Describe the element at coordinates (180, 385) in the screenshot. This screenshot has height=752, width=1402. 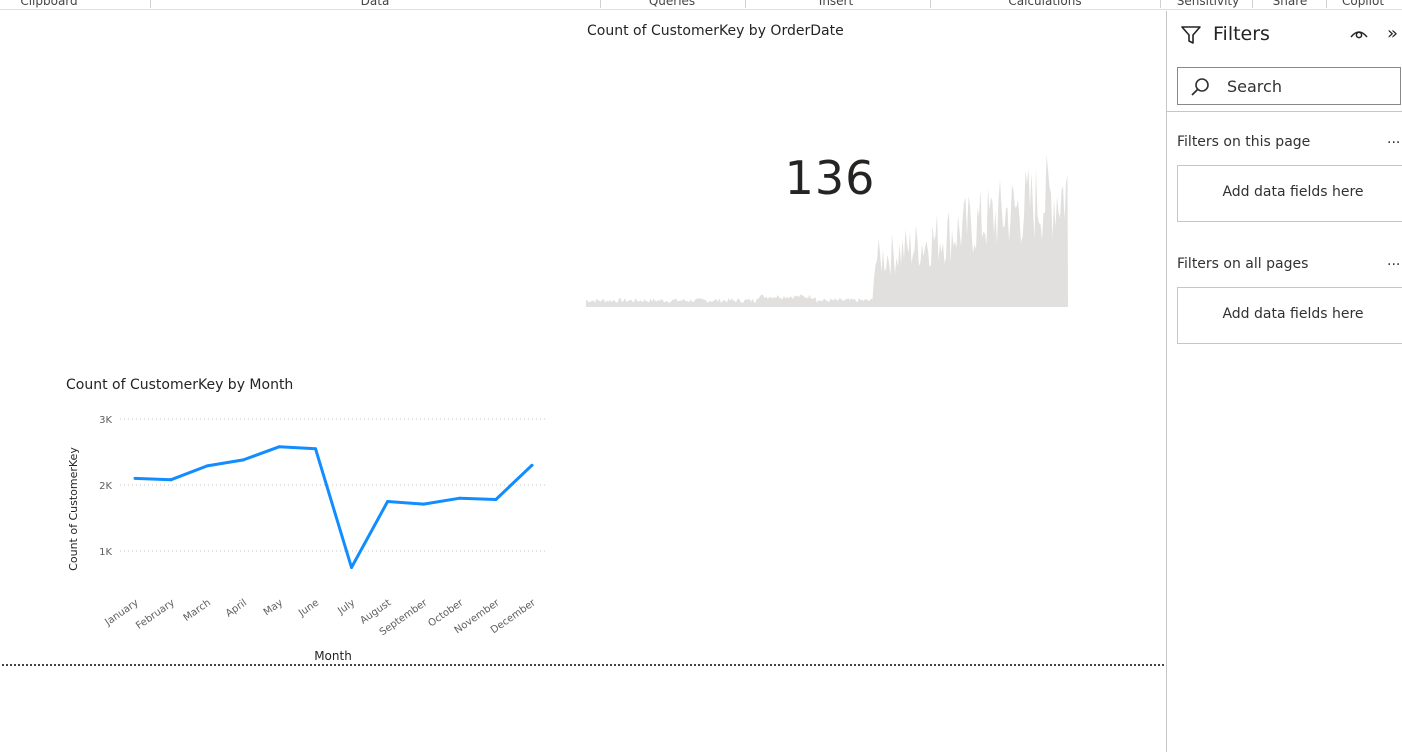
I see `line-chart-title: Count of CustomerKey by Month` at that location.